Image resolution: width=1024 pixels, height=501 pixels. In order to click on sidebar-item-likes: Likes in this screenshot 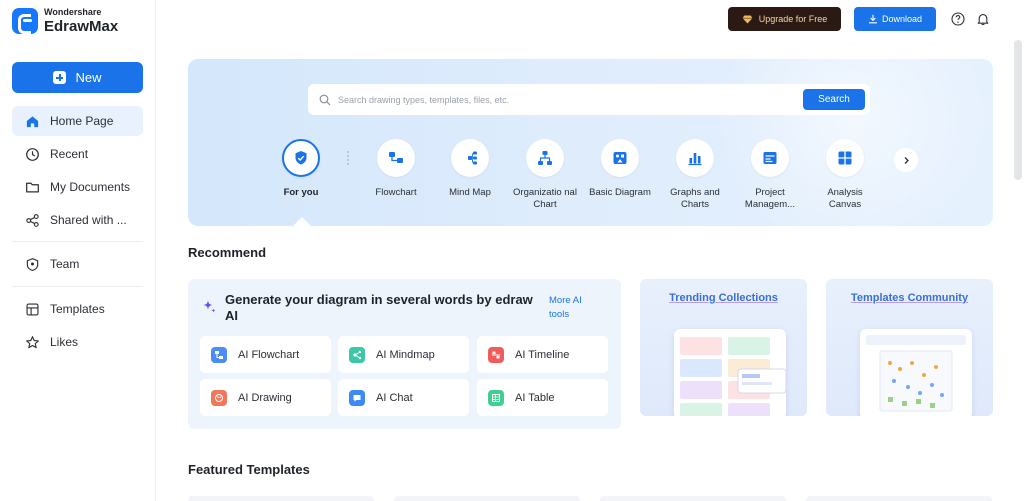, I will do `click(77, 342)`.